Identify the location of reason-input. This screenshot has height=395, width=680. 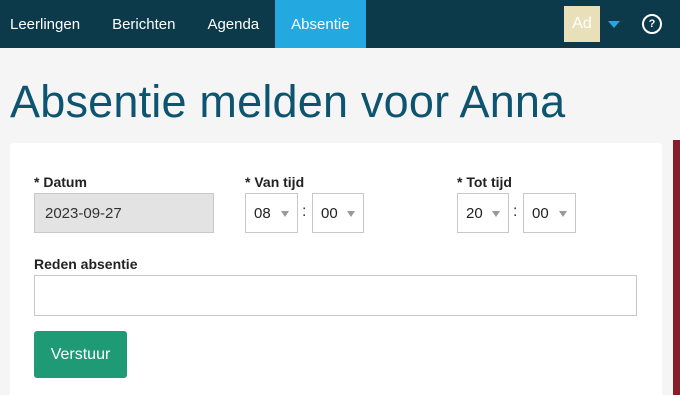
(335, 295).